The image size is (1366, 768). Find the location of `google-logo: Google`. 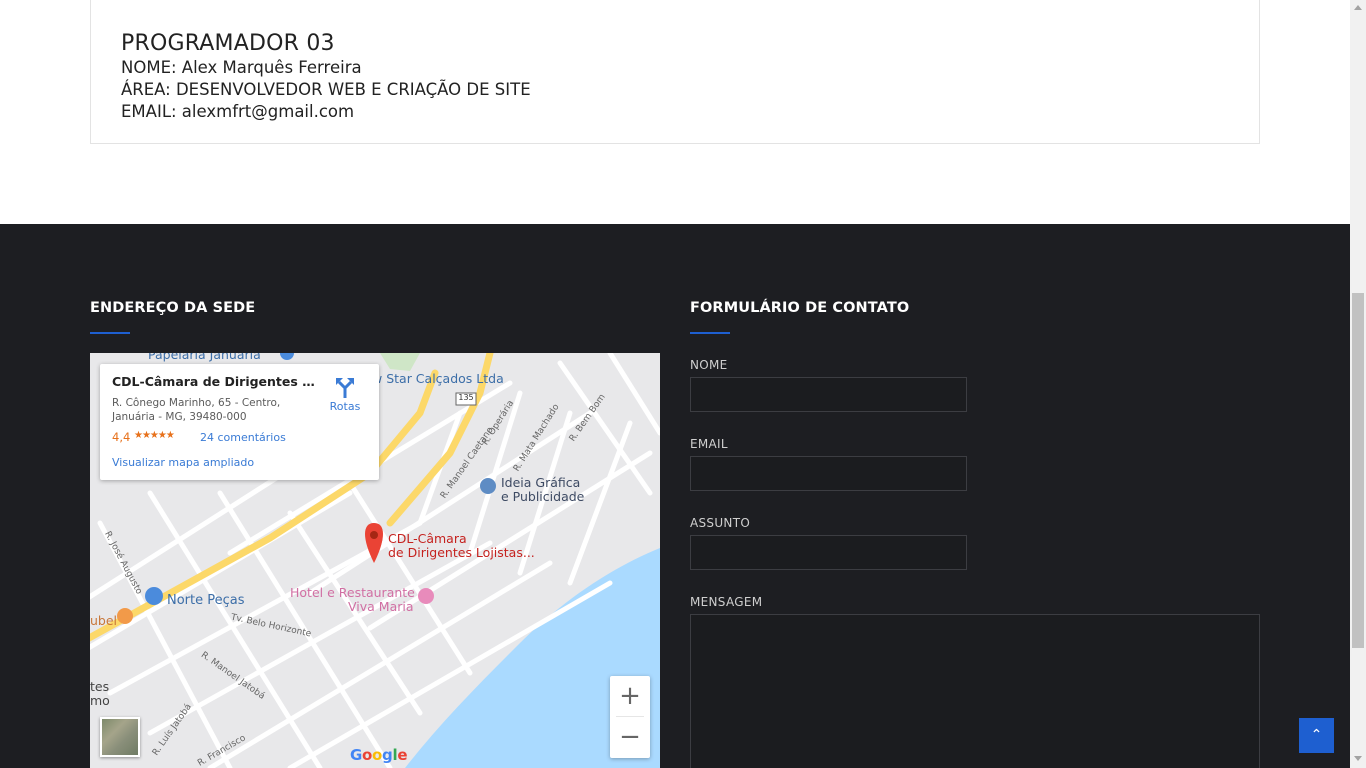

google-logo: Google is located at coordinates (378, 755).